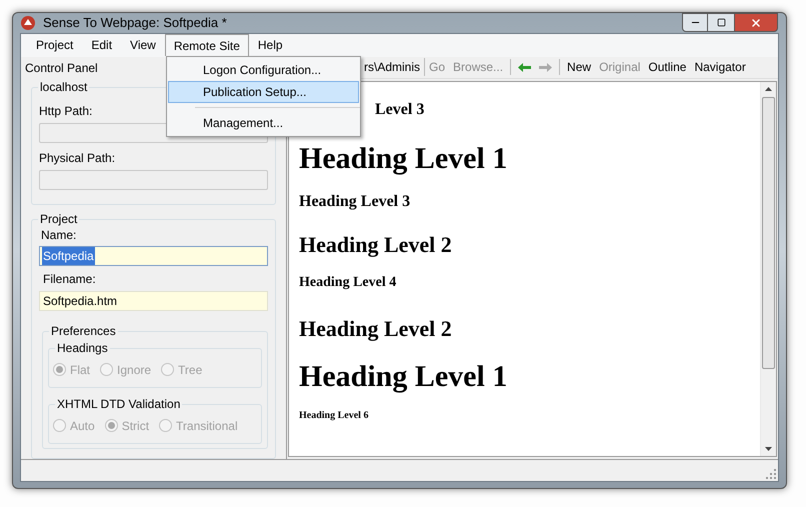 This screenshot has width=806, height=507. What do you see at coordinates (61, 68) in the screenshot?
I see `panel-title: Control Panel` at bounding box center [61, 68].